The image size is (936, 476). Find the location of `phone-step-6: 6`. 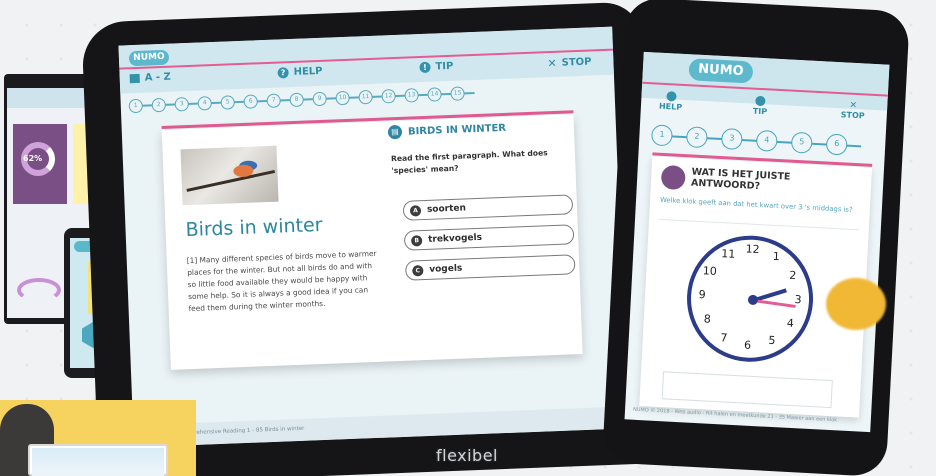

phone-step-6: 6 is located at coordinates (836, 144).